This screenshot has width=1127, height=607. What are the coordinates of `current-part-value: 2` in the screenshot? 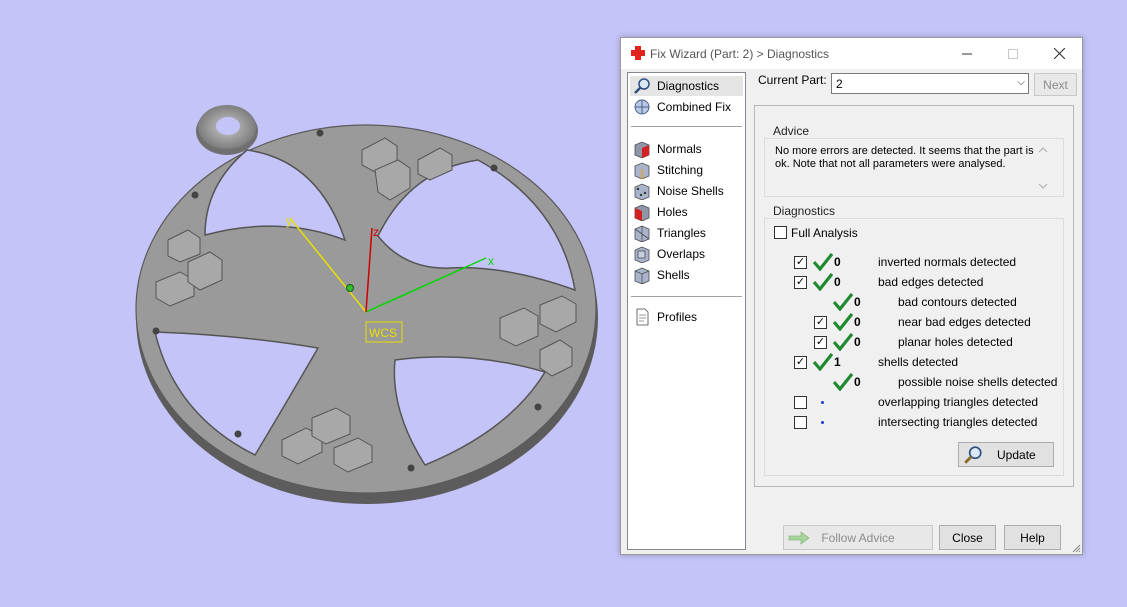 It's located at (839, 84).